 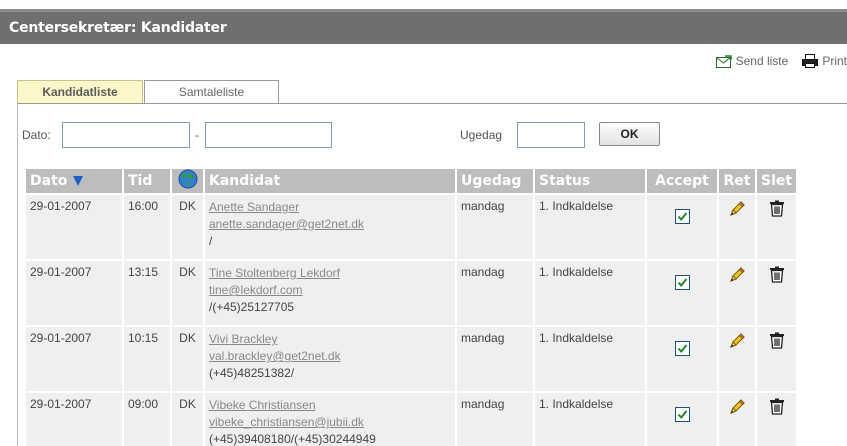 I want to click on tab-kandidatliste: Kandidatliste, so click(x=80, y=92).